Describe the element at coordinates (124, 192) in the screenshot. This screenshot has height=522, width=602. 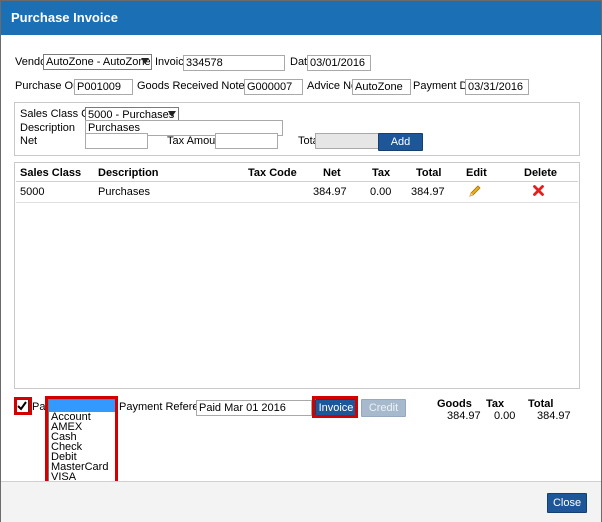
I see `cell-description: Purchases` at that location.